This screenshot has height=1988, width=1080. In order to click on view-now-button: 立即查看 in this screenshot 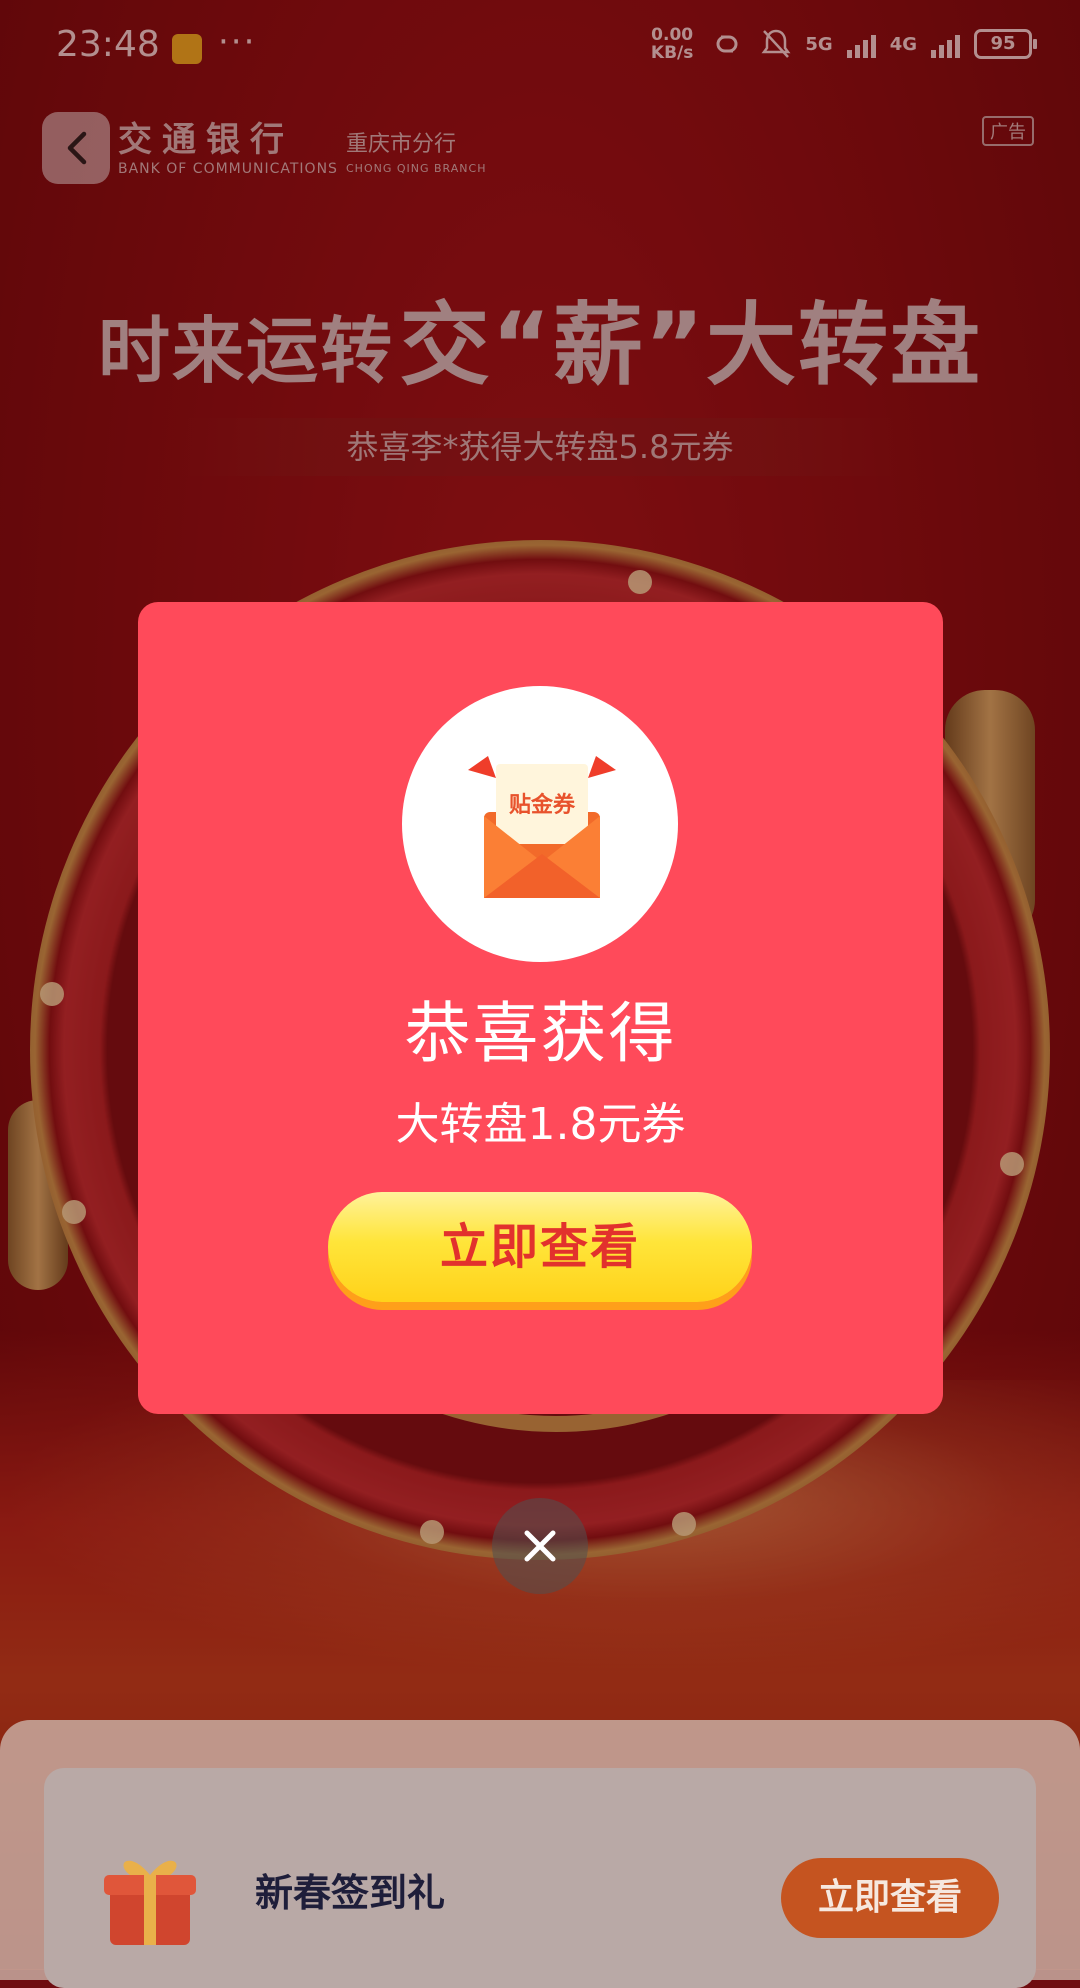, I will do `click(540, 1247)`.